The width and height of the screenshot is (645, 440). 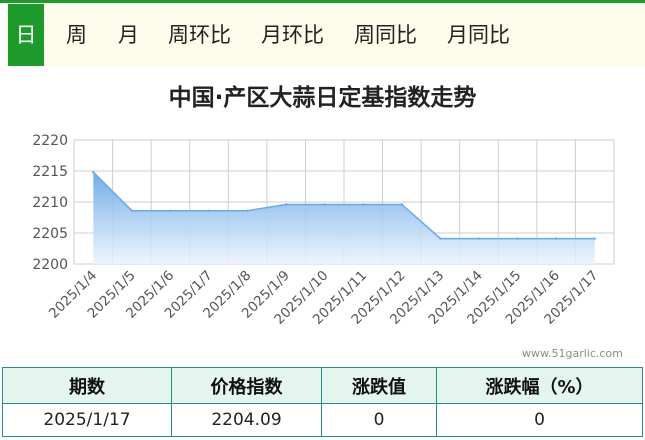 I want to click on cell-change-value: 0, so click(x=379, y=420).